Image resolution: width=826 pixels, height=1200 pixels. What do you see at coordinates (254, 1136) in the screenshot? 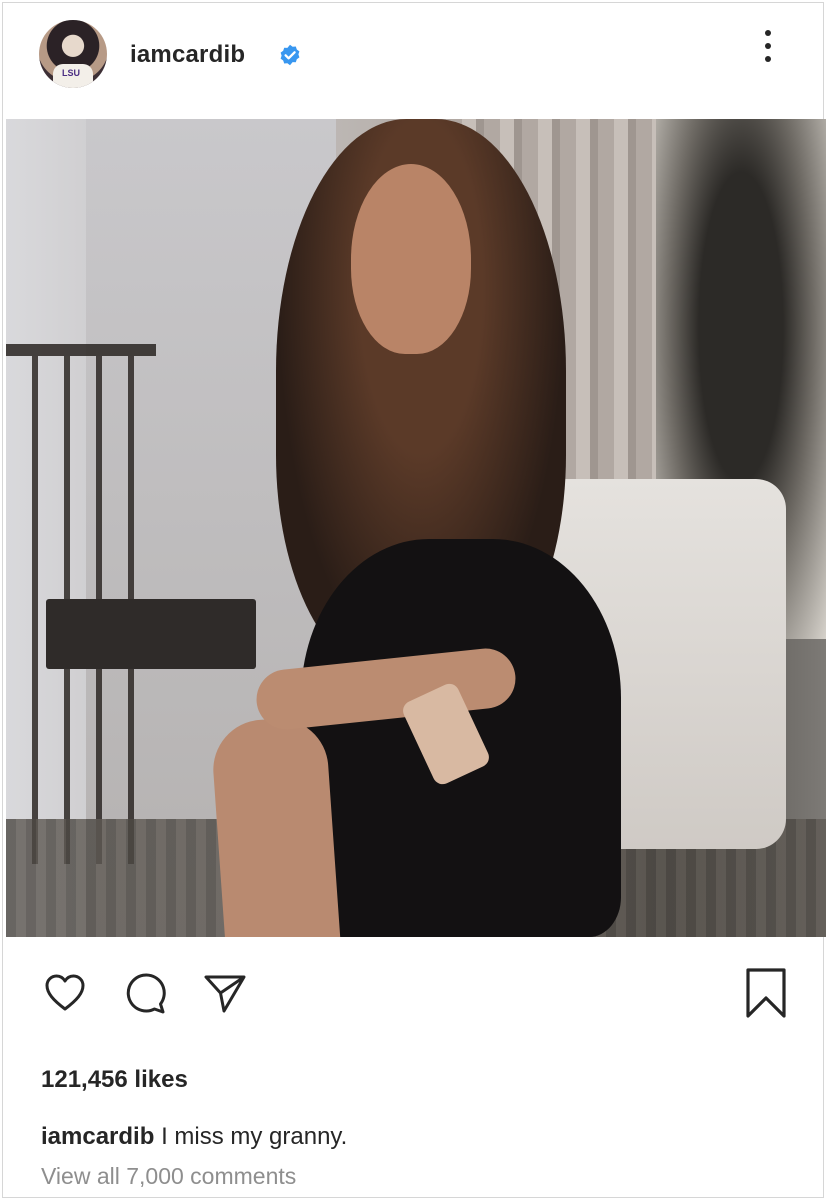
I see `caption-text: I miss my granny.` at bounding box center [254, 1136].